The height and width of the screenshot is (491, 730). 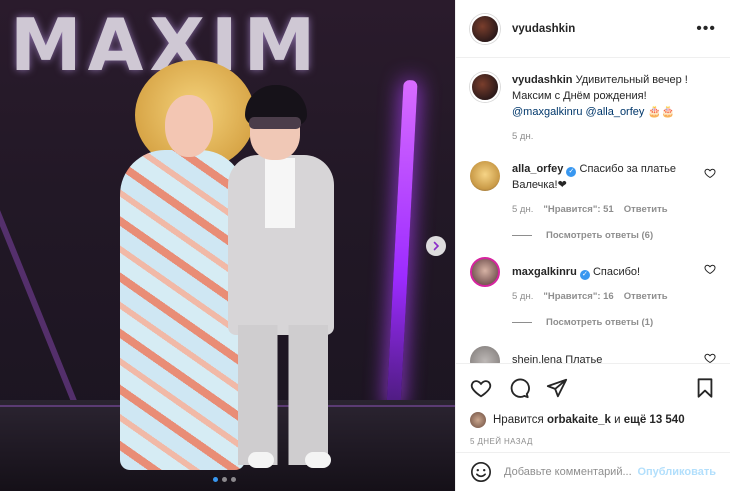 I want to click on owner-username: vyudashkin, so click(x=543, y=29).